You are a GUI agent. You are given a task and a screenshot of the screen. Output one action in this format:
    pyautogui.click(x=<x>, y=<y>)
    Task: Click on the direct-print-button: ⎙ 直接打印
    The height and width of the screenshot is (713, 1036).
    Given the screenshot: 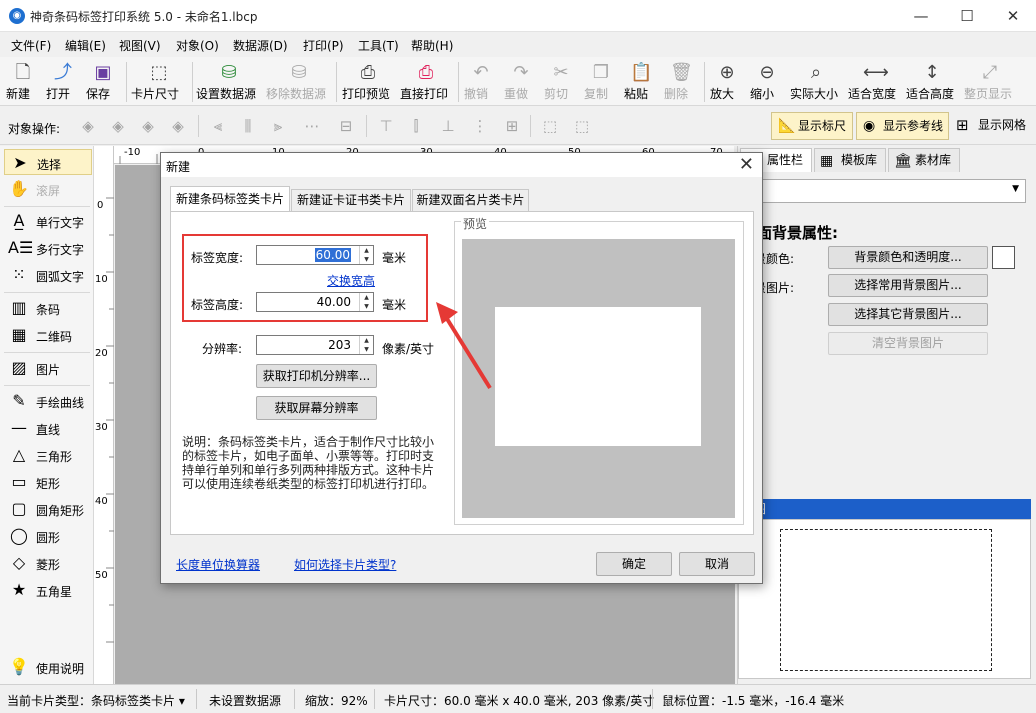 What is the action you would take?
    pyautogui.click(x=426, y=82)
    